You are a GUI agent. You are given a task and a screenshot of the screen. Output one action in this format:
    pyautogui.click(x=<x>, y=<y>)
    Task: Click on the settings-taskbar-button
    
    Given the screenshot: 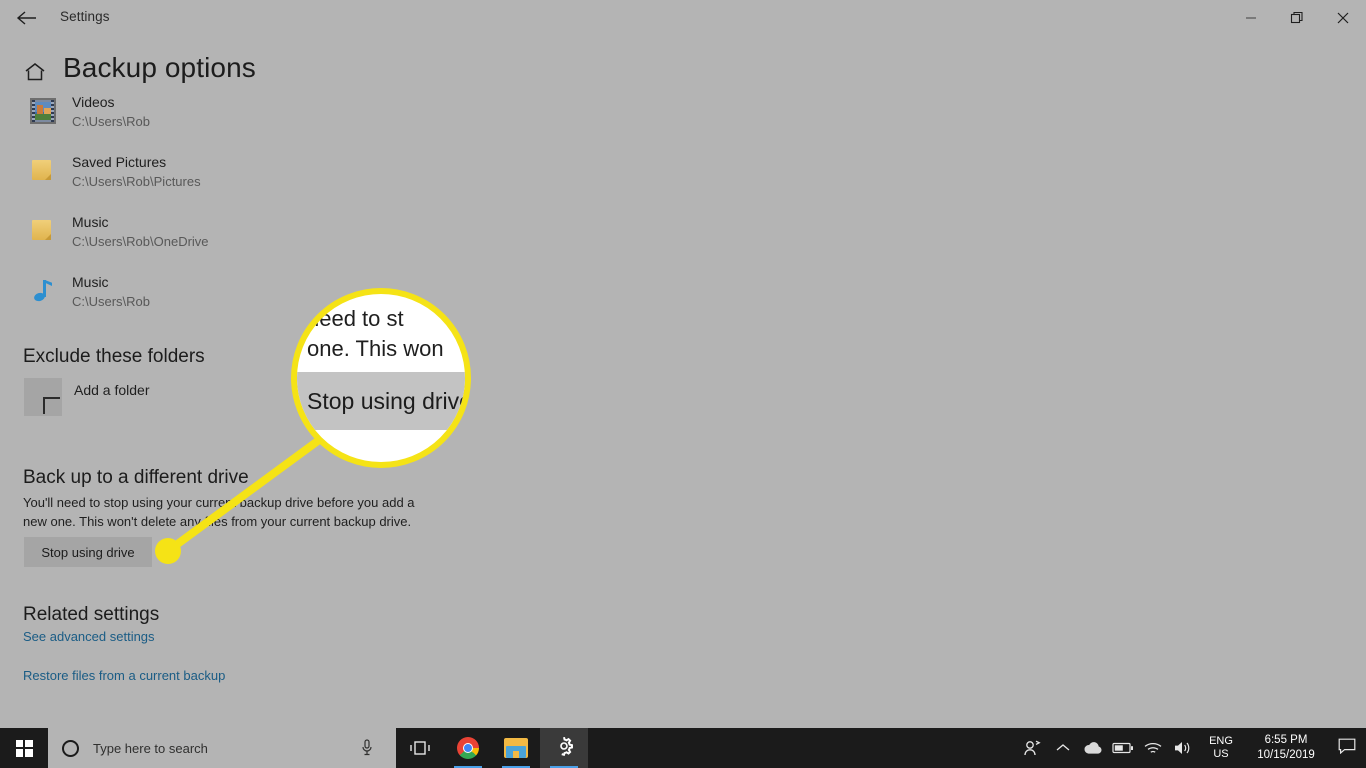 What is the action you would take?
    pyautogui.click(x=564, y=748)
    